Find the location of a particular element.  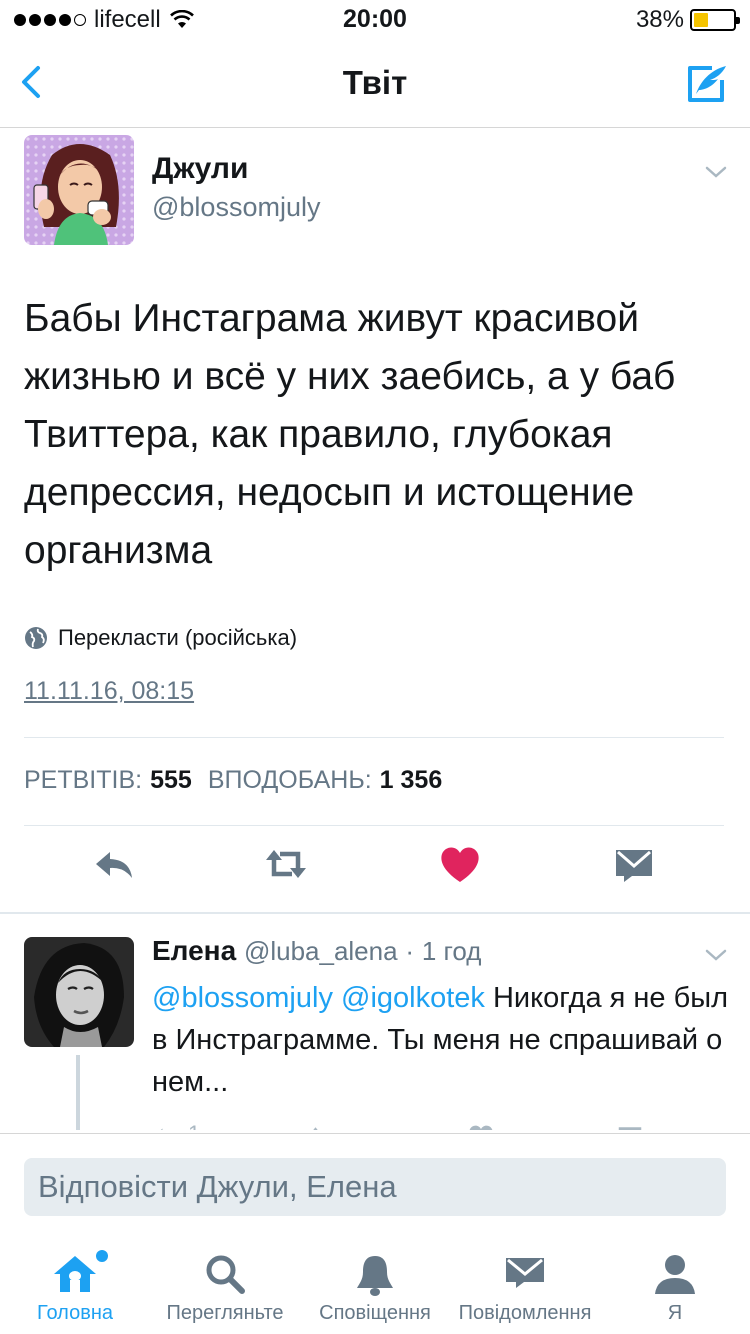

tab-home: Головна is located at coordinates (75, 1285).